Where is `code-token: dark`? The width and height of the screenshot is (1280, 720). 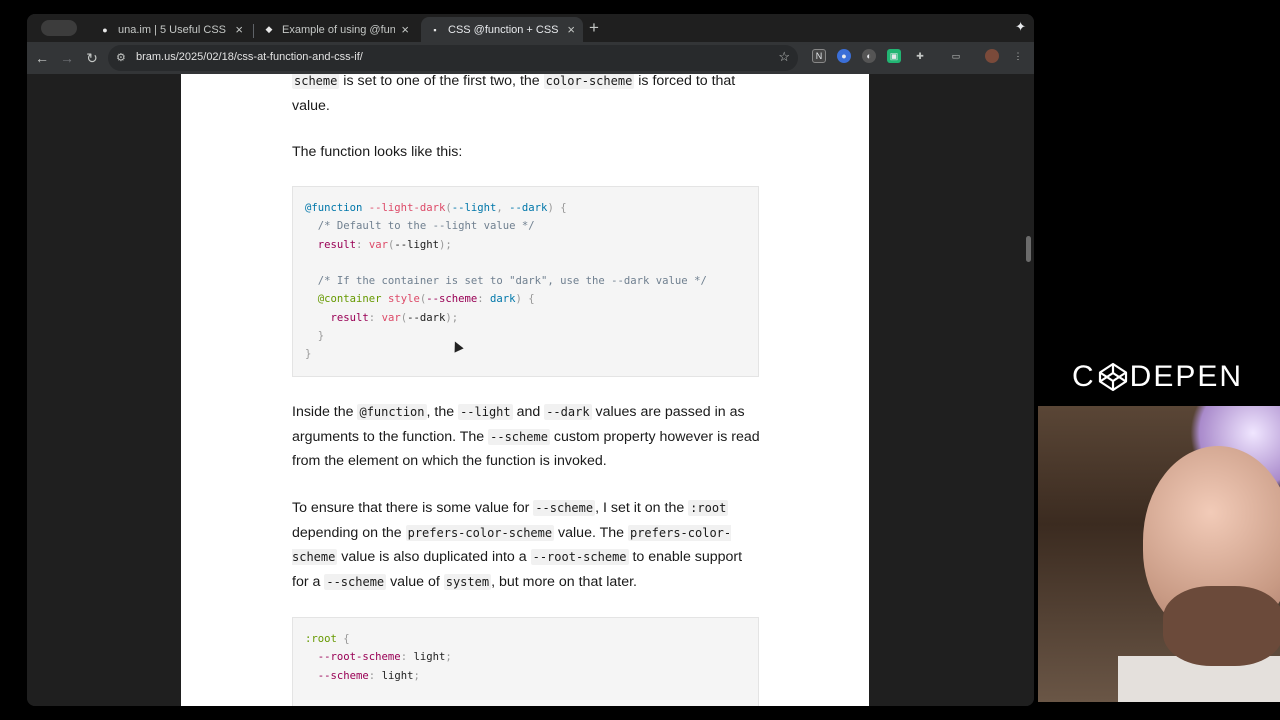 code-token: dark is located at coordinates (503, 299).